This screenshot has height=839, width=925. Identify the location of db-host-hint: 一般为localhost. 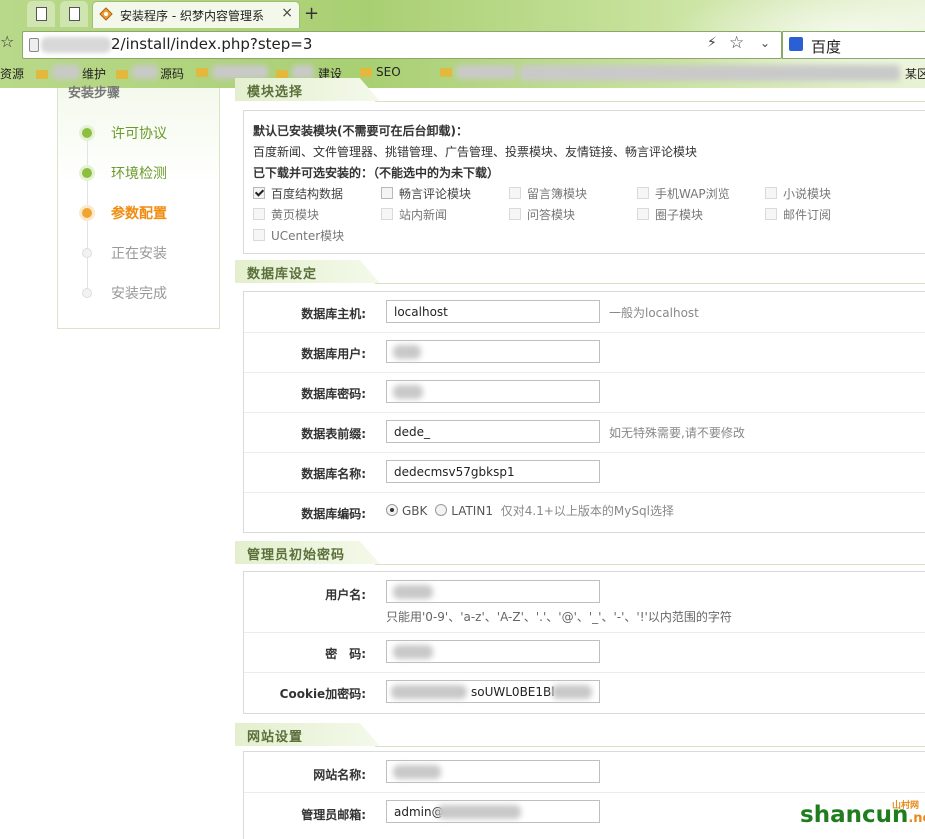
(654, 313).